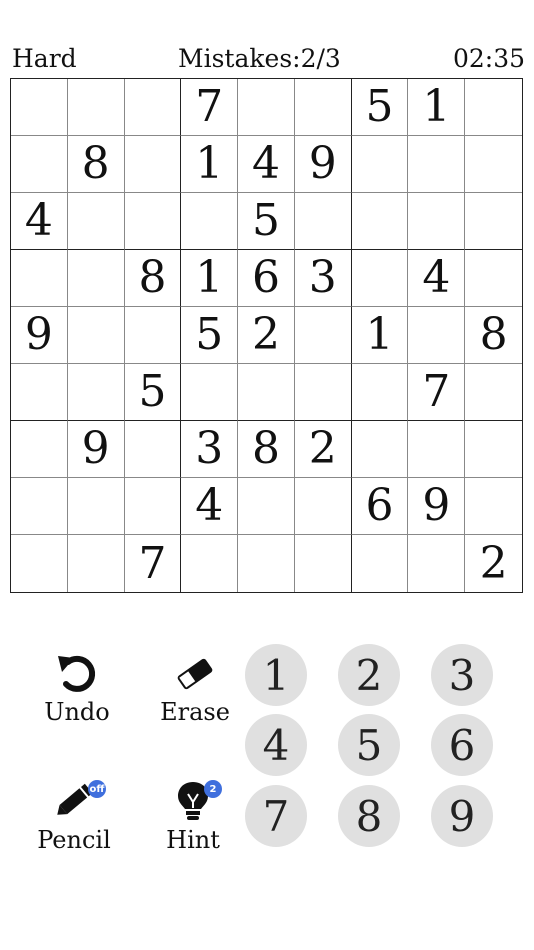 Image resolution: width=534 pixels, height=950 pixels. I want to click on number-key: 8, so click(369, 816).